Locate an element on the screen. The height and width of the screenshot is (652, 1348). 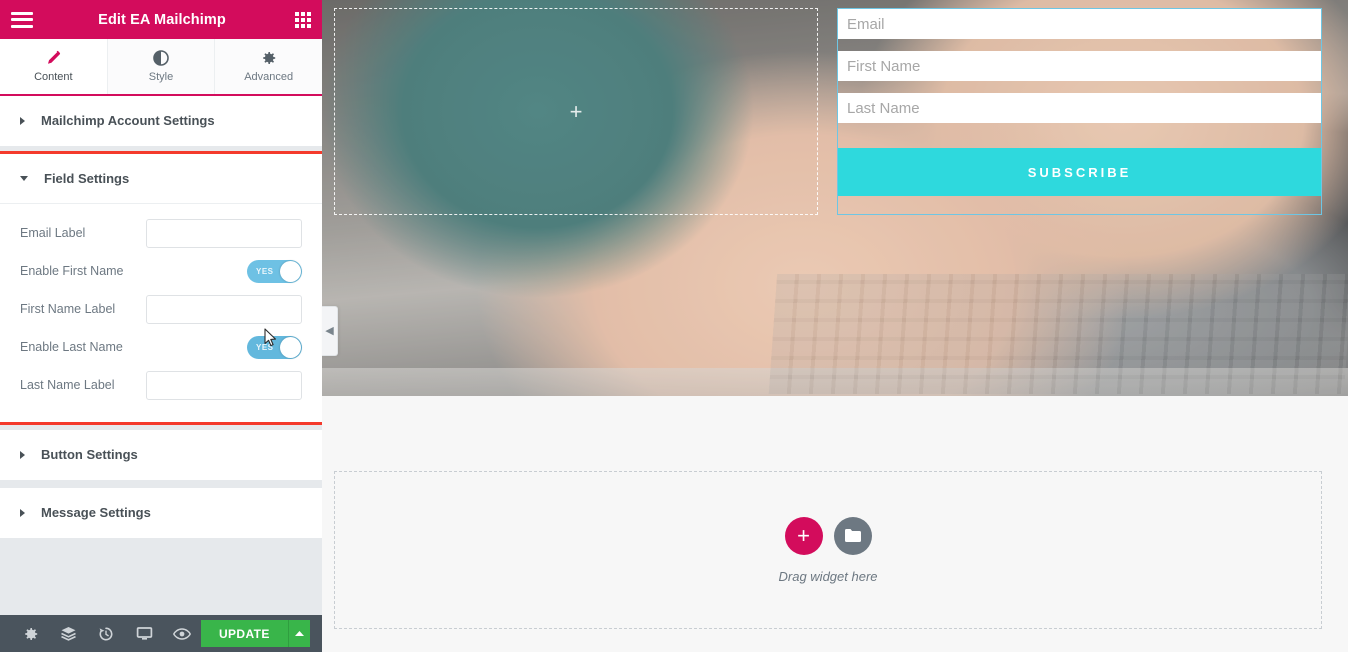
first-name-label-input is located at coordinates (224, 309).